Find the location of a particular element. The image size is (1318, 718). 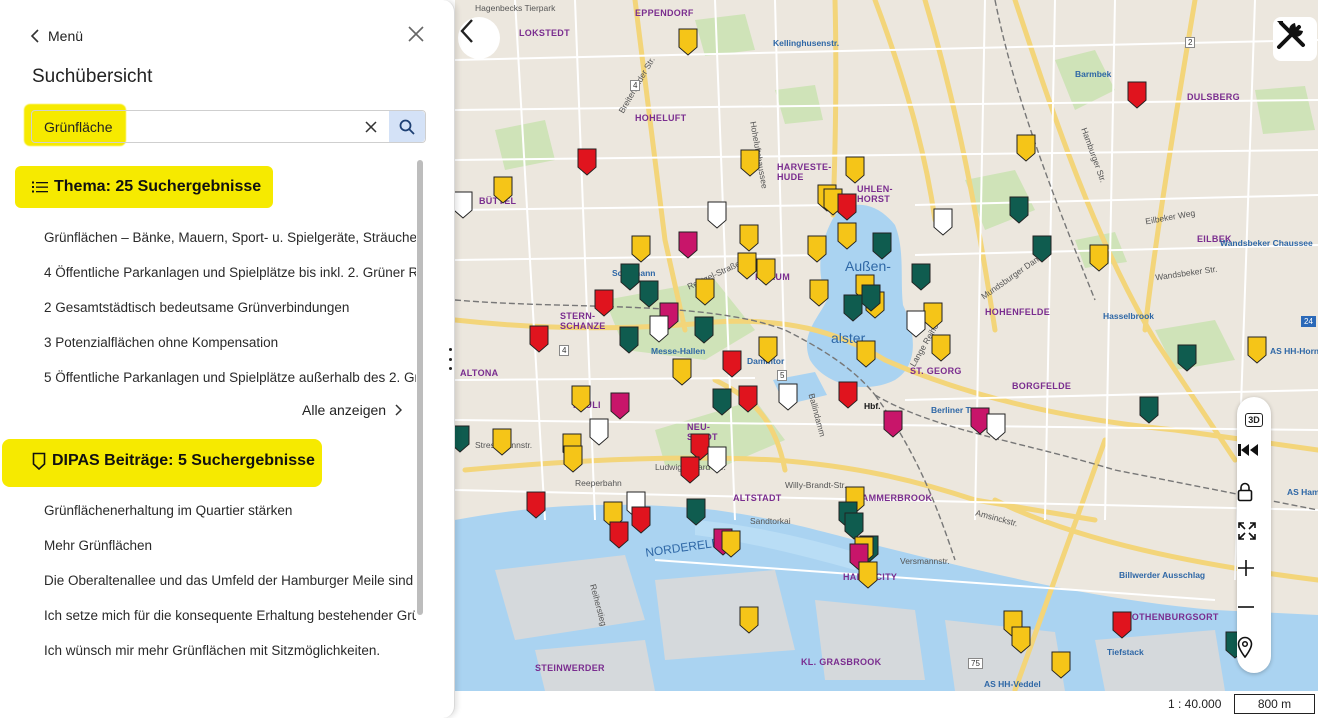

road-number: 2 is located at coordinates (1190, 42).